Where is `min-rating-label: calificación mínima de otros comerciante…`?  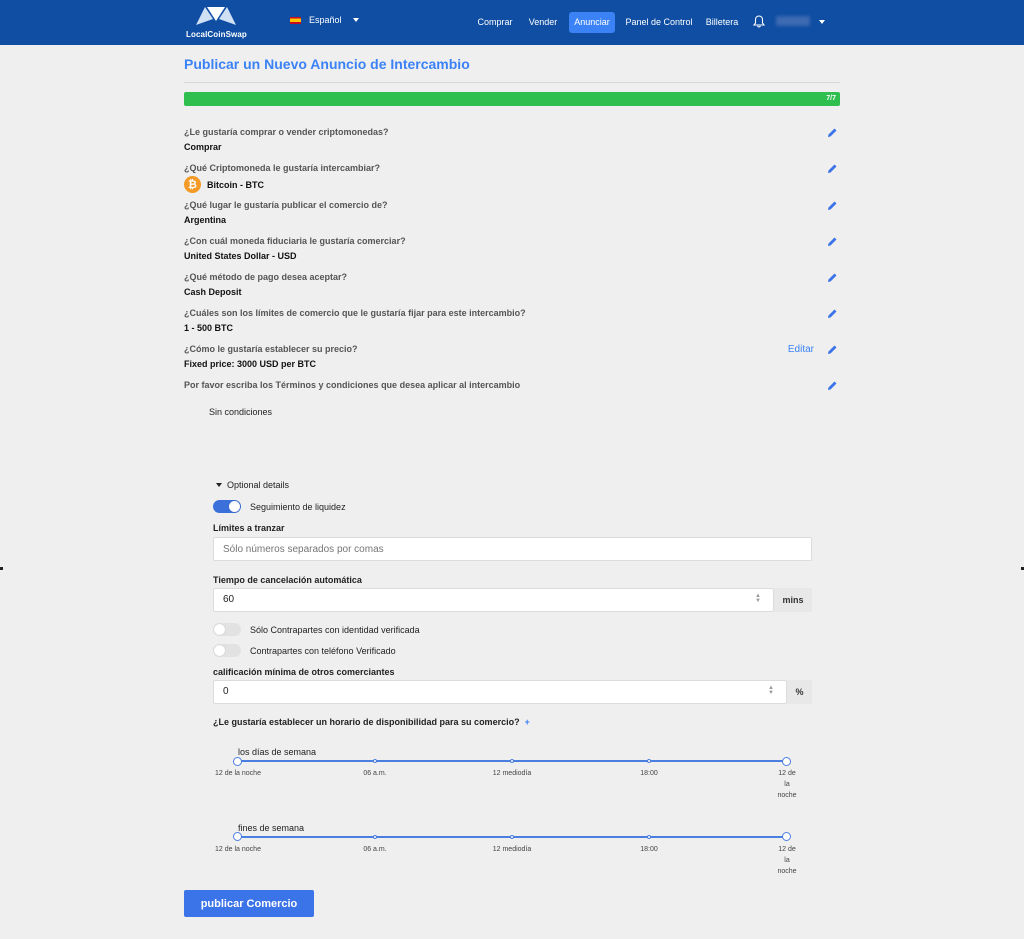 min-rating-label: calificación mínima de otros comerciante… is located at coordinates (304, 672).